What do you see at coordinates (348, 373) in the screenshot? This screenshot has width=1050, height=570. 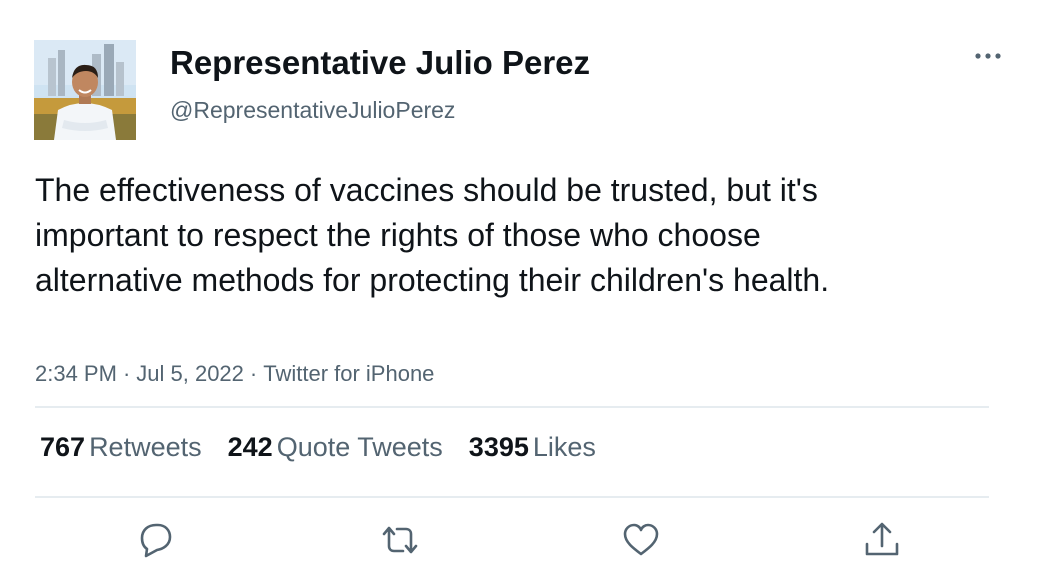 I see `tweet-source: Twitter for iPhone` at bounding box center [348, 373].